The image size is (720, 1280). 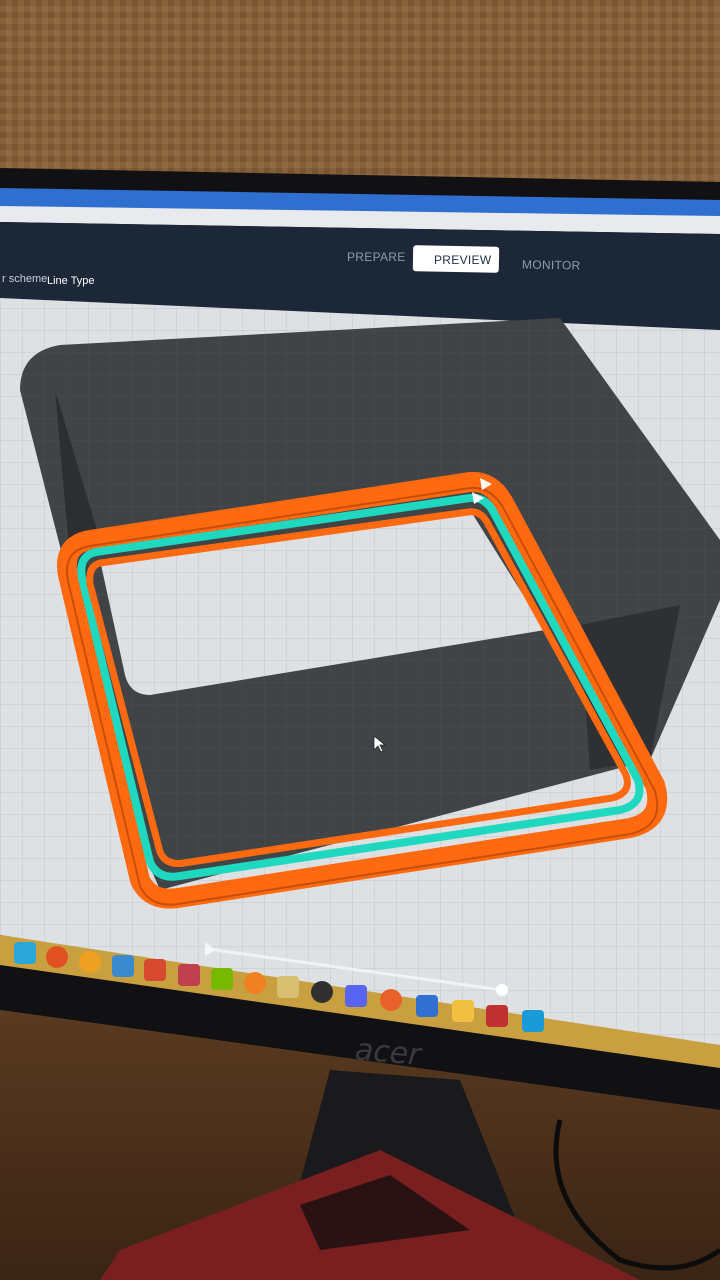 What do you see at coordinates (391, 1000) in the screenshot?
I see `firefox-icon` at bounding box center [391, 1000].